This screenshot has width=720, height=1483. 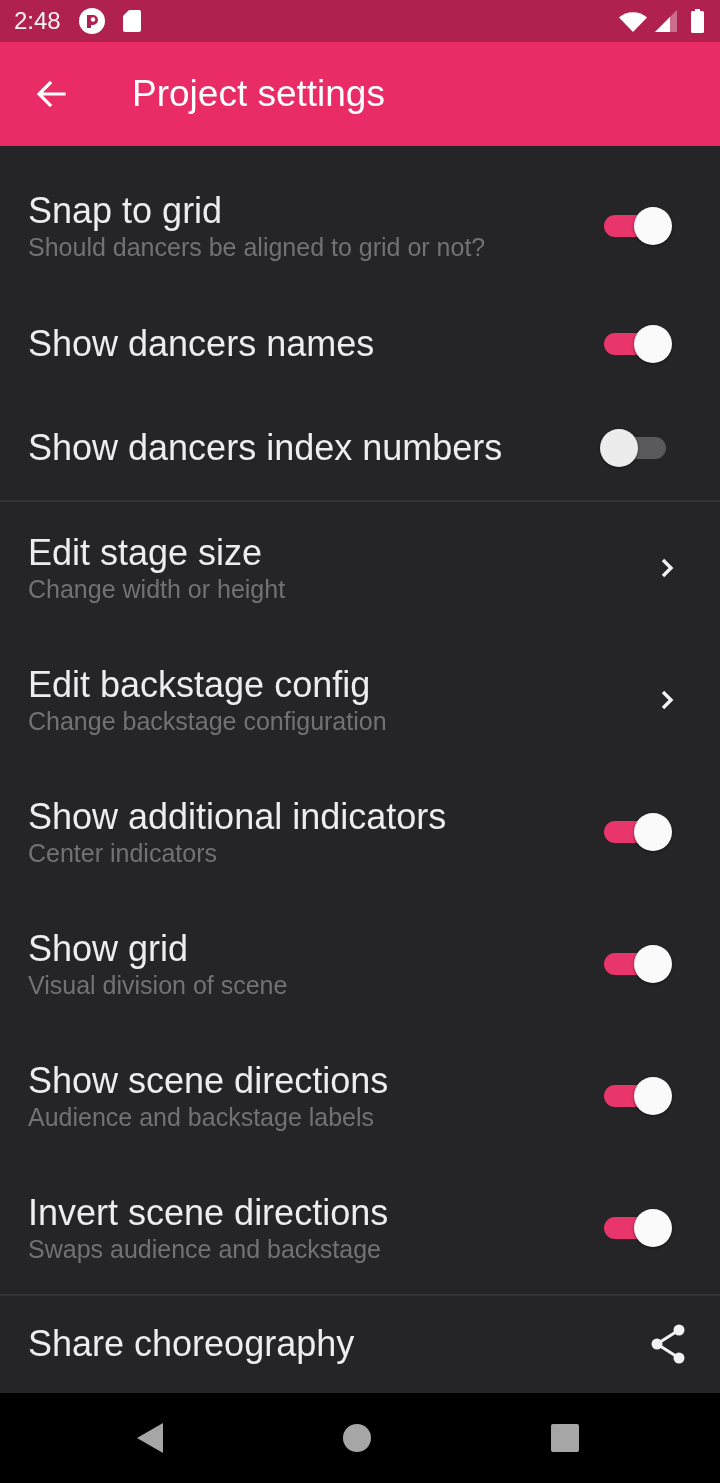 What do you see at coordinates (357, 1438) in the screenshot?
I see `home-icon` at bounding box center [357, 1438].